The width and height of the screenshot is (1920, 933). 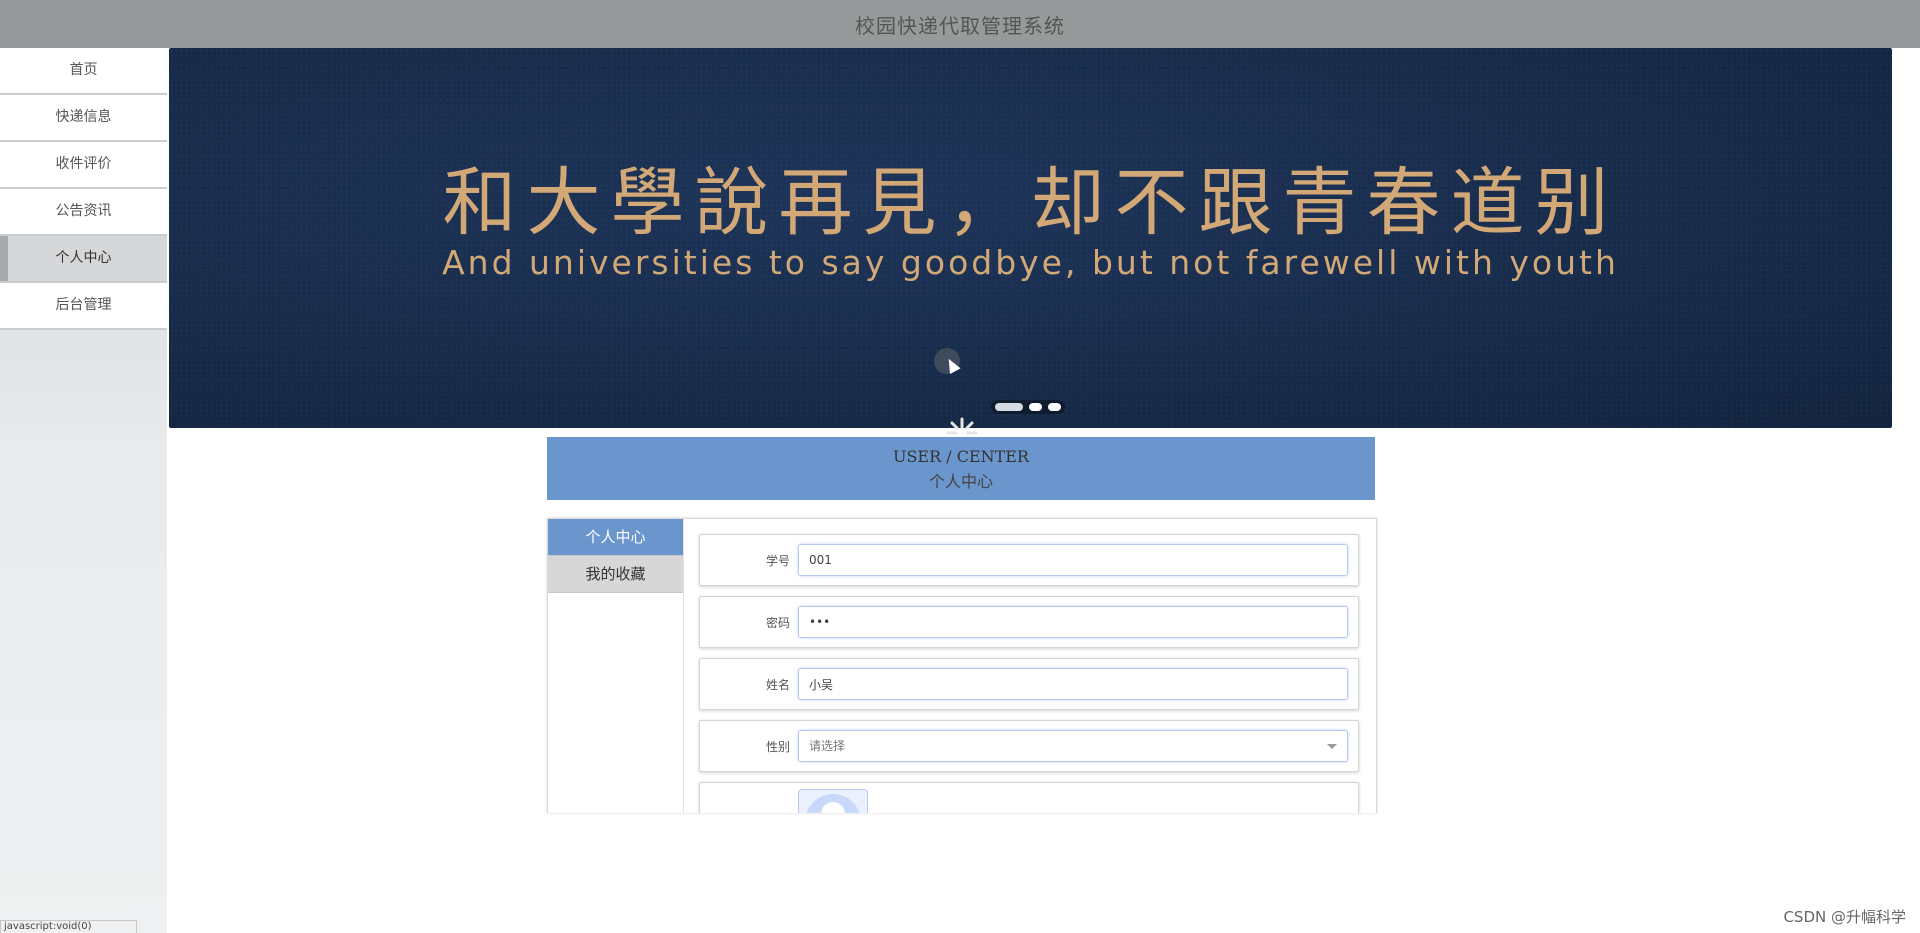 What do you see at coordinates (1332, 746) in the screenshot?
I see `chevron-down-icon` at bounding box center [1332, 746].